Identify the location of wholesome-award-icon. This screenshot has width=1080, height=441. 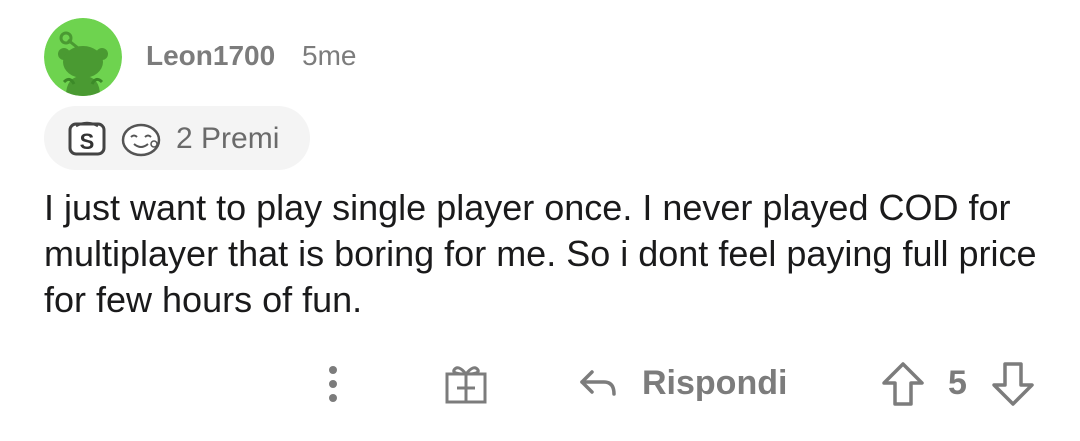
(141, 140).